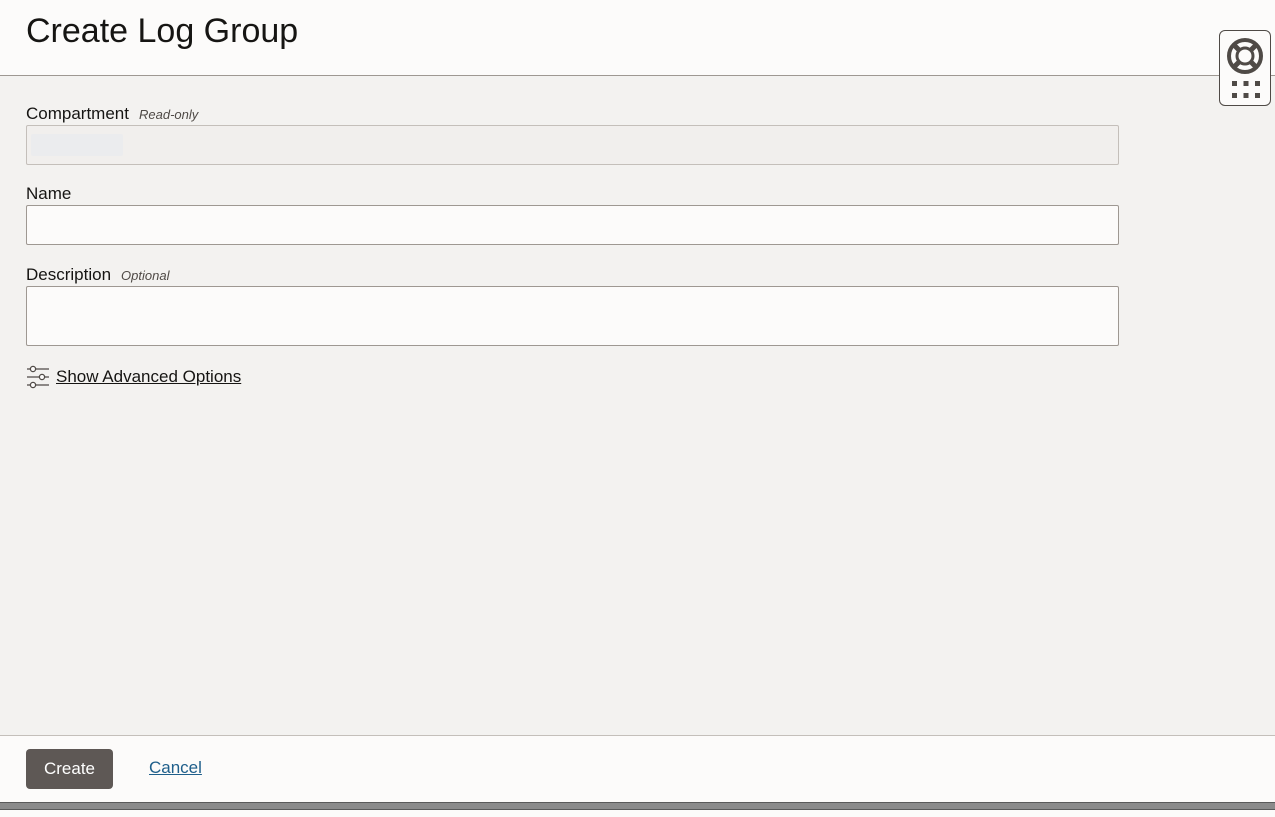 This screenshot has width=1275, height=817. What do you see at coordinates (77, 113) in the screenshot?
I see `compartment-label-text: Compartment` at bounding box center [77, 113].